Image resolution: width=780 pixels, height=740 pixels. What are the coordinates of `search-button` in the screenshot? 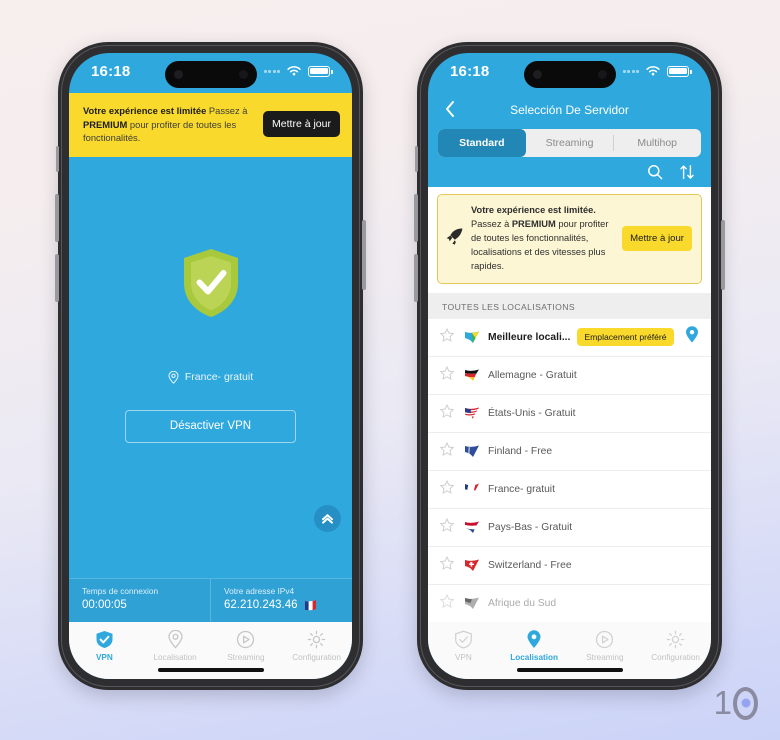 It's located at (655, 172).